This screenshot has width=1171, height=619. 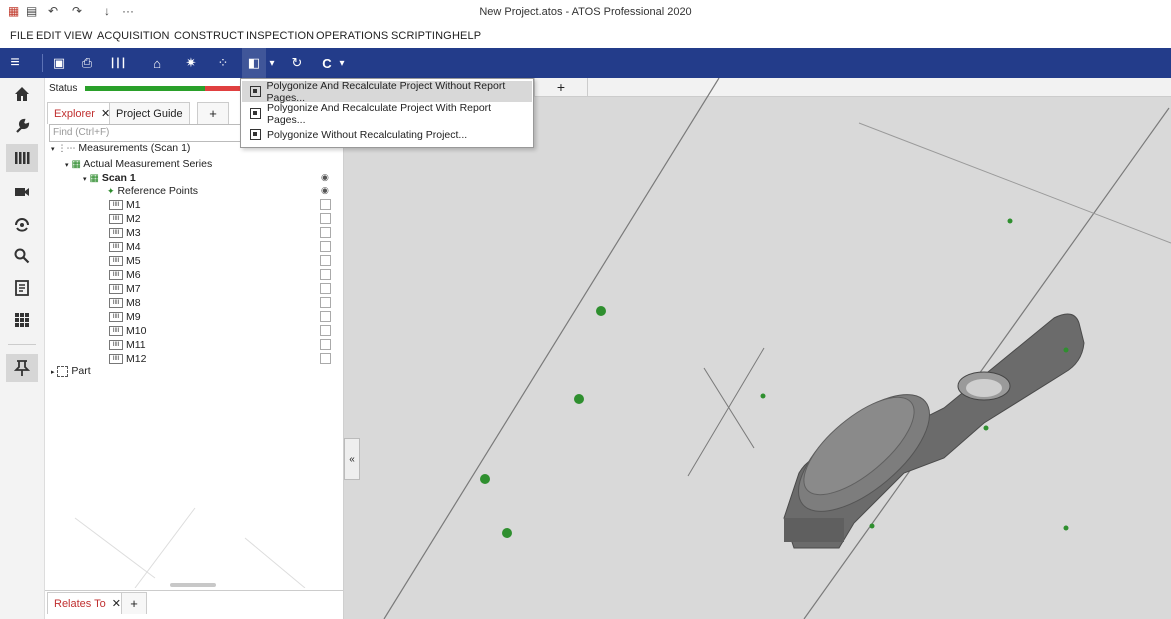 What do you see at coordinates (146, 133) in the screenshot?
I see `find-input: Find (Ctrl+F)` at bounding box center [146, 133].